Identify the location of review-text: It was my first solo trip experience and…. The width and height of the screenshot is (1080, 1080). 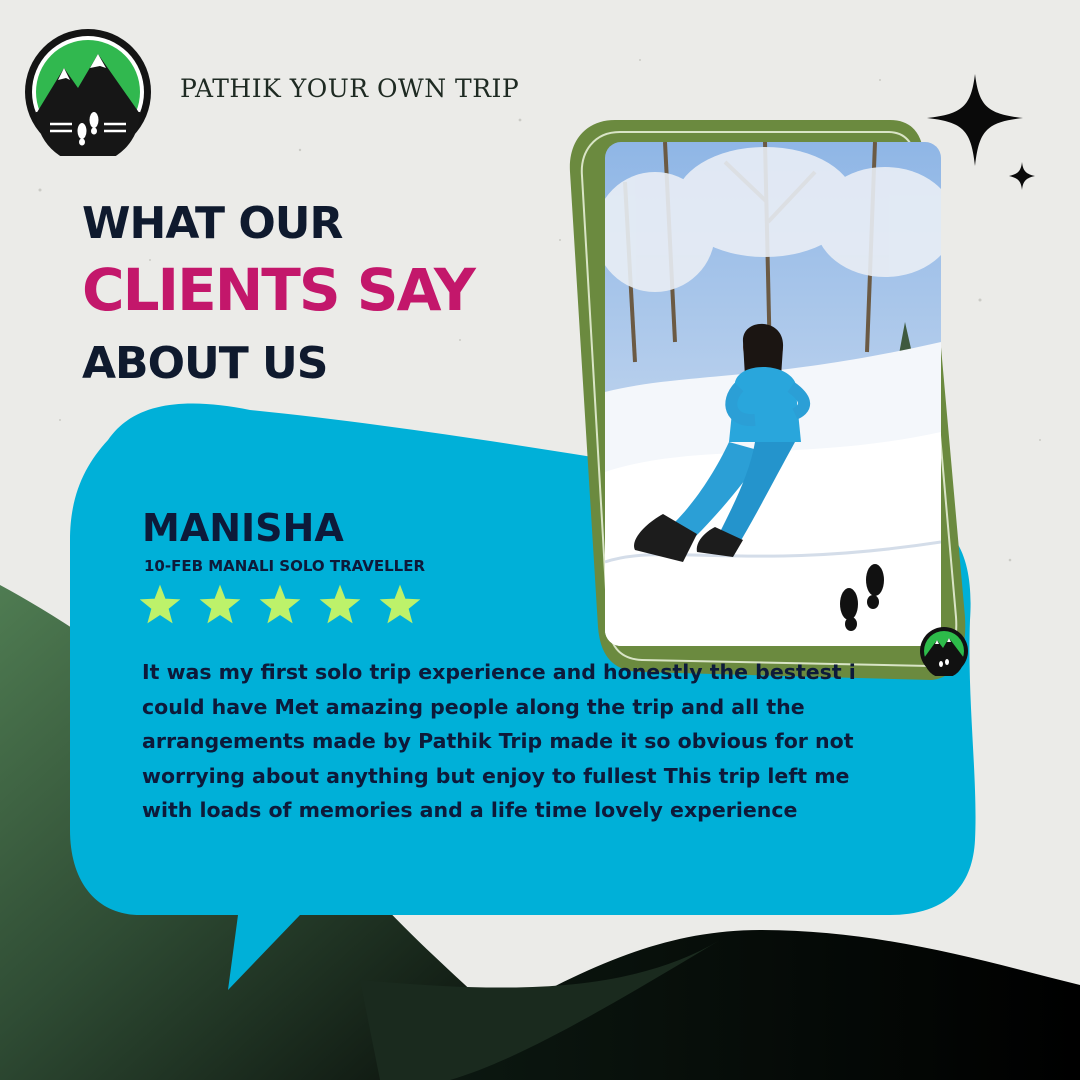
(499, 741).